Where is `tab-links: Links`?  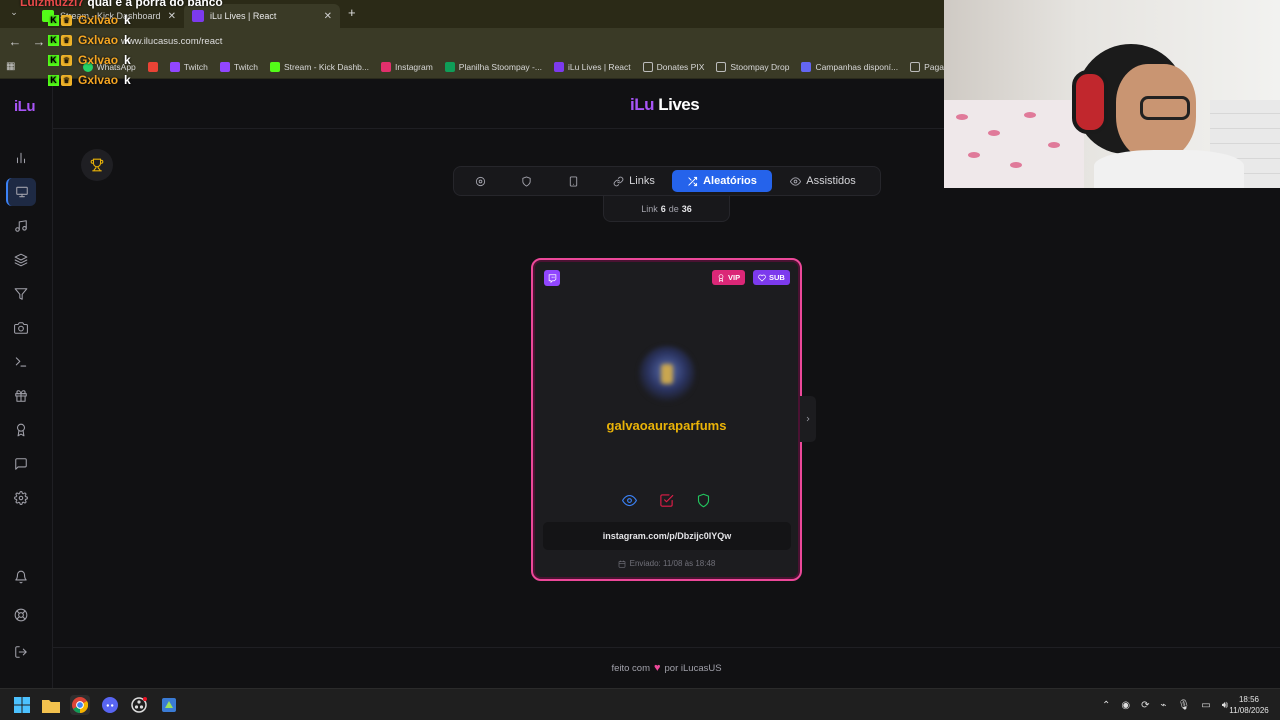 tab-links: Links is located at coordinates (634, 181).